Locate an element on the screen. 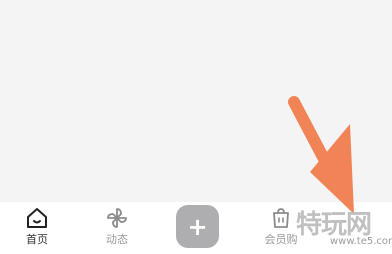 This screenshot has height=254, width=392. home-icon is located at coordinates (37, 220).